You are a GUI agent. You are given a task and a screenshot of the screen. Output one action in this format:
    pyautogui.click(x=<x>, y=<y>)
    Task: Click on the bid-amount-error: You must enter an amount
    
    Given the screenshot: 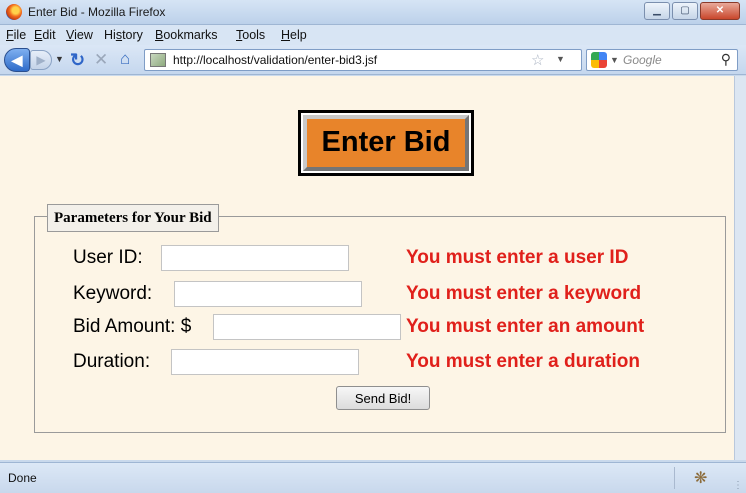 What is the action you would take?
    pyautogui.click(x=525, y=326)
    